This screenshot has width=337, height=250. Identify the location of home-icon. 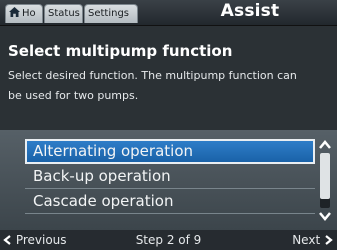
(14, 12).